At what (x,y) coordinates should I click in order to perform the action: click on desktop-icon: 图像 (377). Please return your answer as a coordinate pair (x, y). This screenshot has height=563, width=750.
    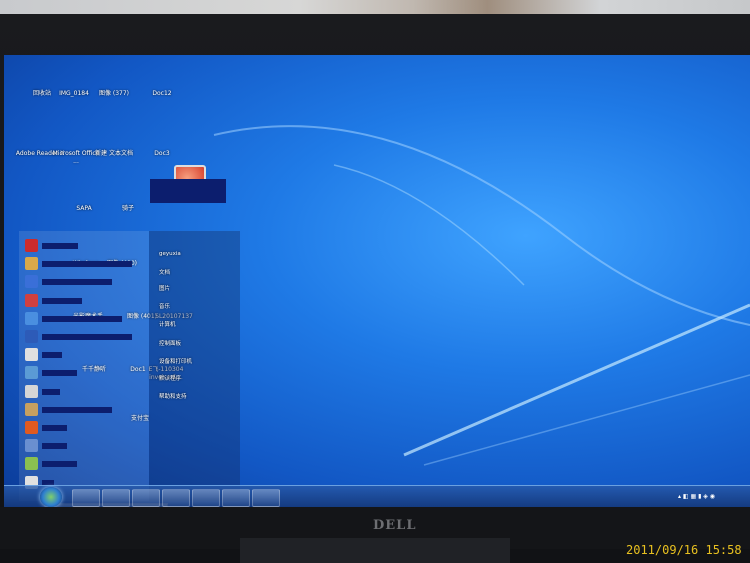
    Looking at the image, I should click on (114, 94).